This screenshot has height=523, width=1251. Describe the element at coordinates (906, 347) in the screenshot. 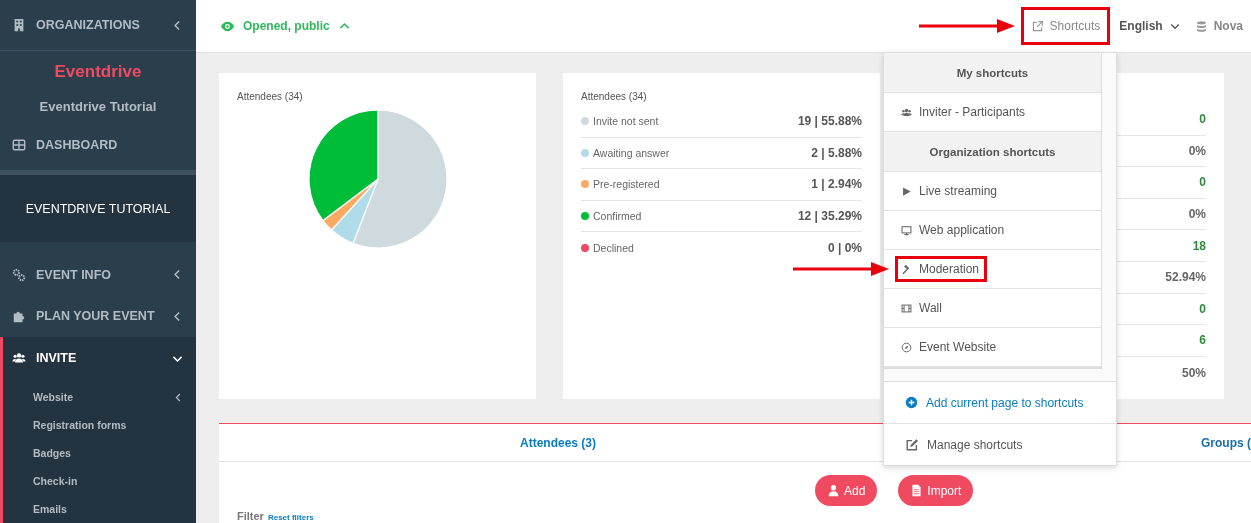

I see `compass-icon` at that location.